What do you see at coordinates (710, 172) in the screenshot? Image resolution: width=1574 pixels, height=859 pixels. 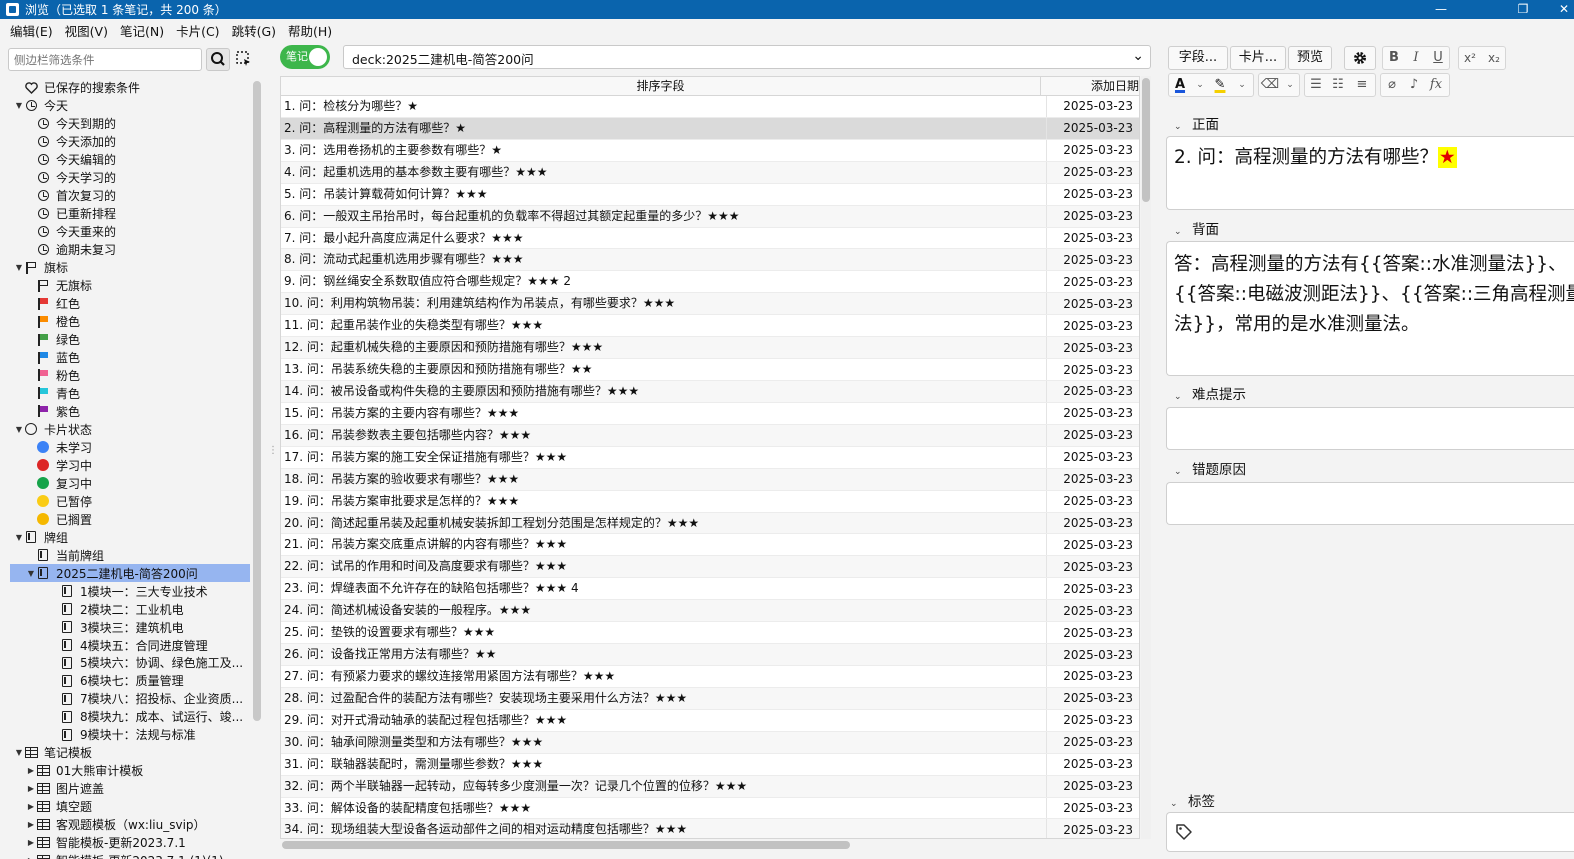 I see `table-row: 4. 问：起重机选用的基本参数主要有哪些？★★★ 2025-03-23` at bounding box center [710, 172].